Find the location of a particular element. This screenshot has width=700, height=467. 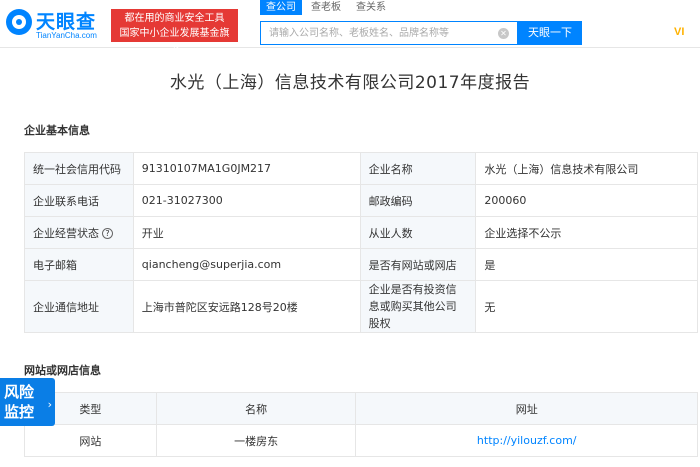

table-row: 网站 一楼房东 http://yilouzf.com/ is located at coordinates (361, 440).